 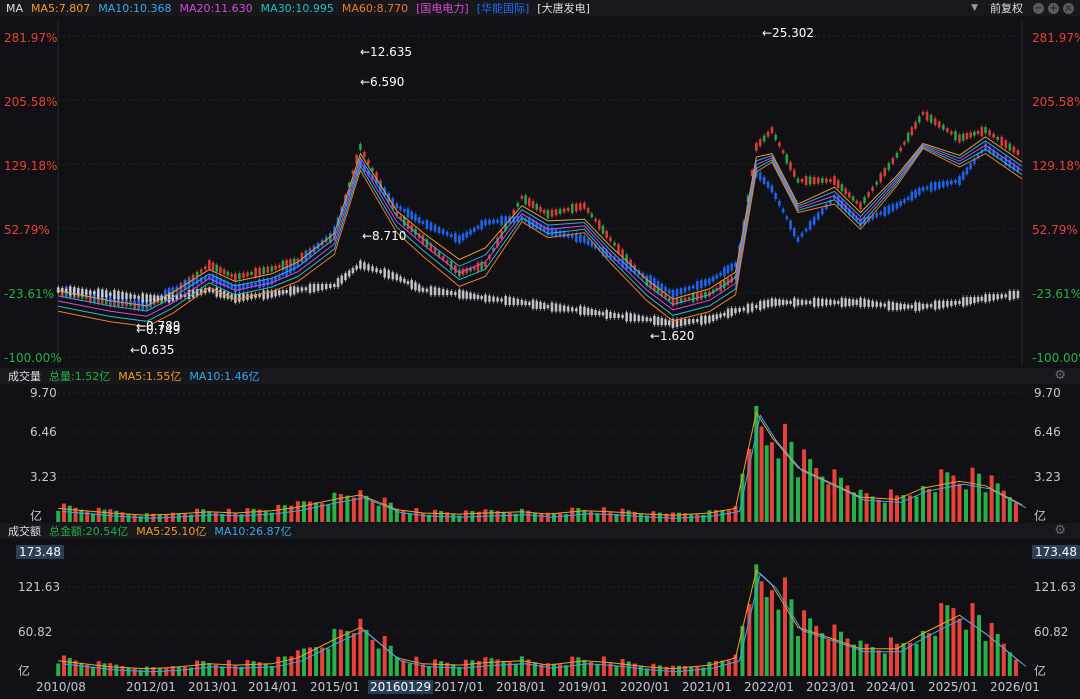 I want to click on time-tick: 2010/08, so click(x=61, y=687).